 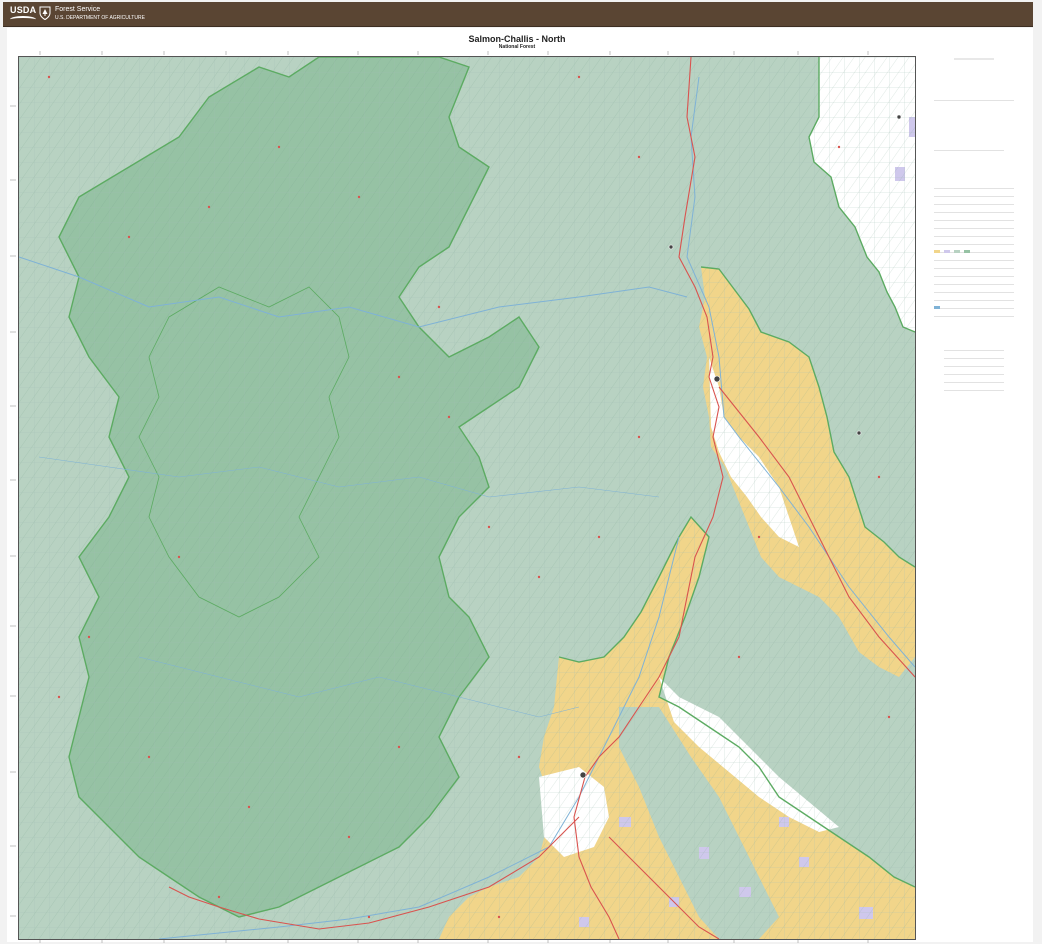 What do you see at coordinates (517, 47) in the screenshot?
I see `map-subtitle: National Forest` at bounding box center [517, 47].